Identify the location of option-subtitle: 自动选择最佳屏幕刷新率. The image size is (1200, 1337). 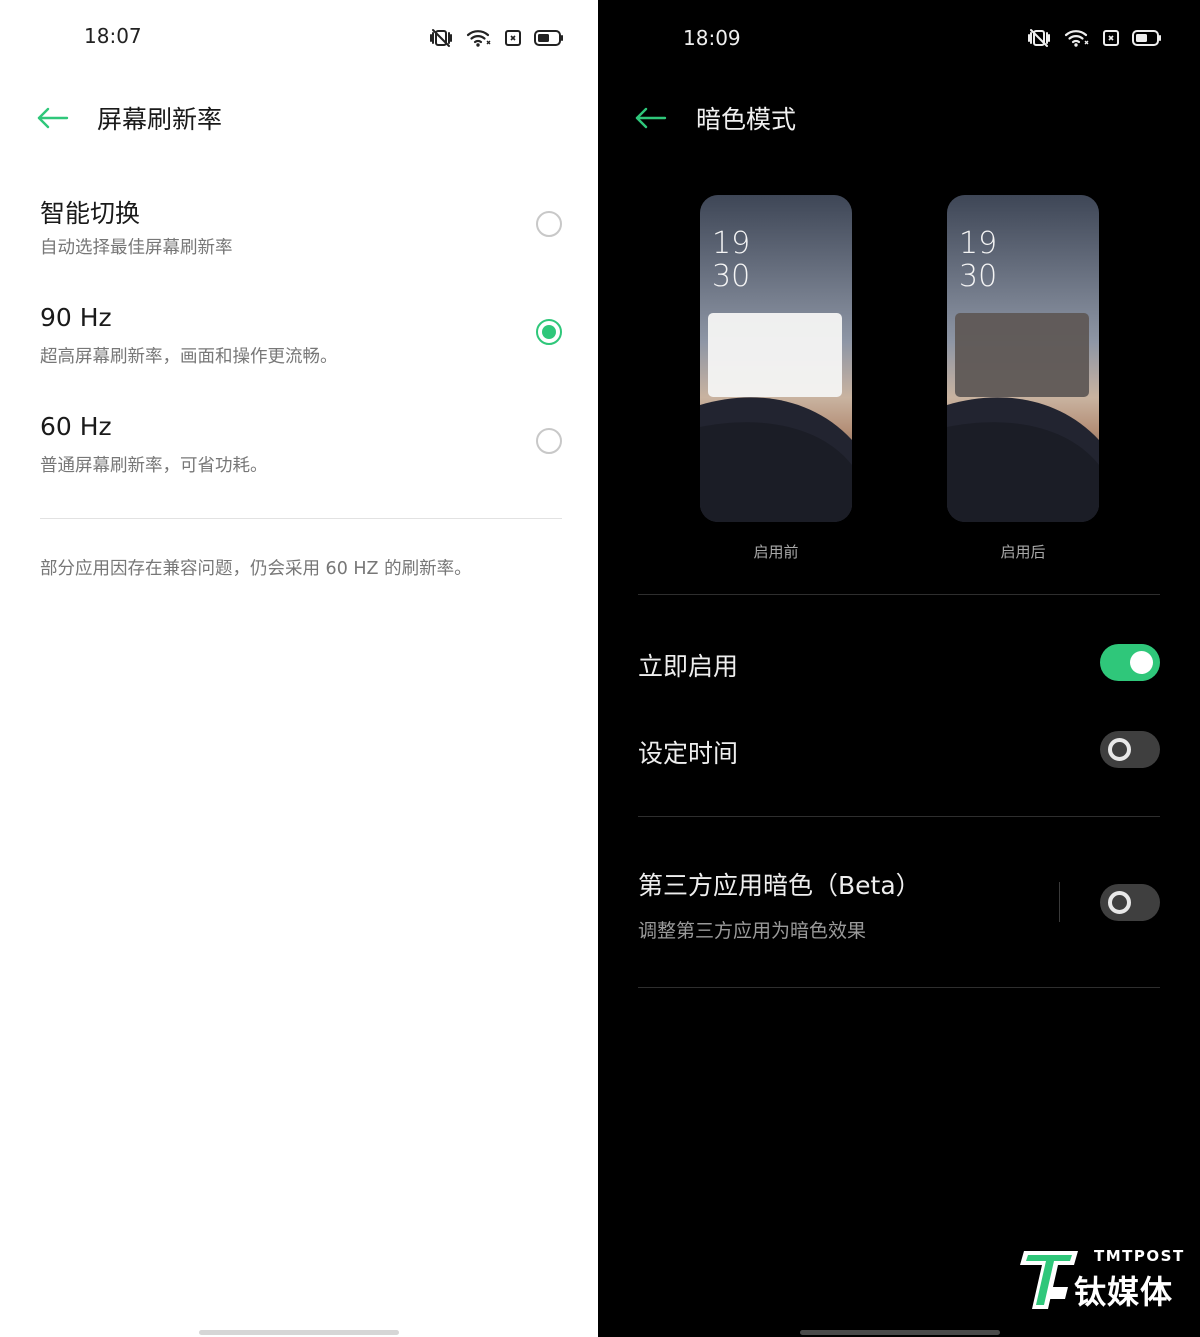
(136, 248).